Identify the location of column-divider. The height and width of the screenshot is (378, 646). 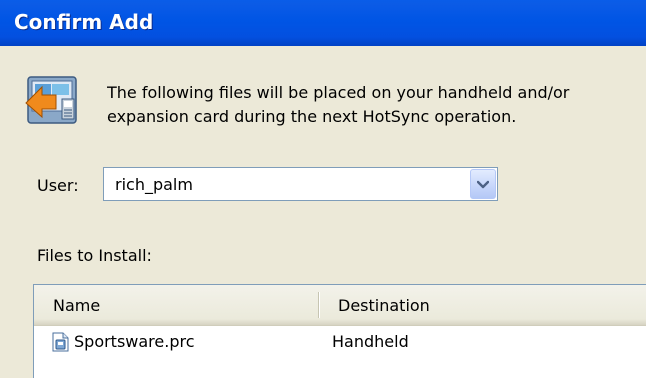
(318, 305).